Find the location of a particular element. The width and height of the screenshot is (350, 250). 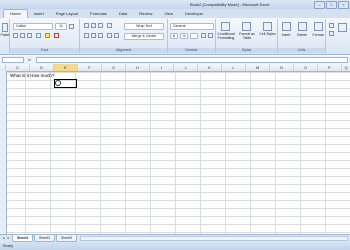

editing-group is located at coordinates (338, 36).